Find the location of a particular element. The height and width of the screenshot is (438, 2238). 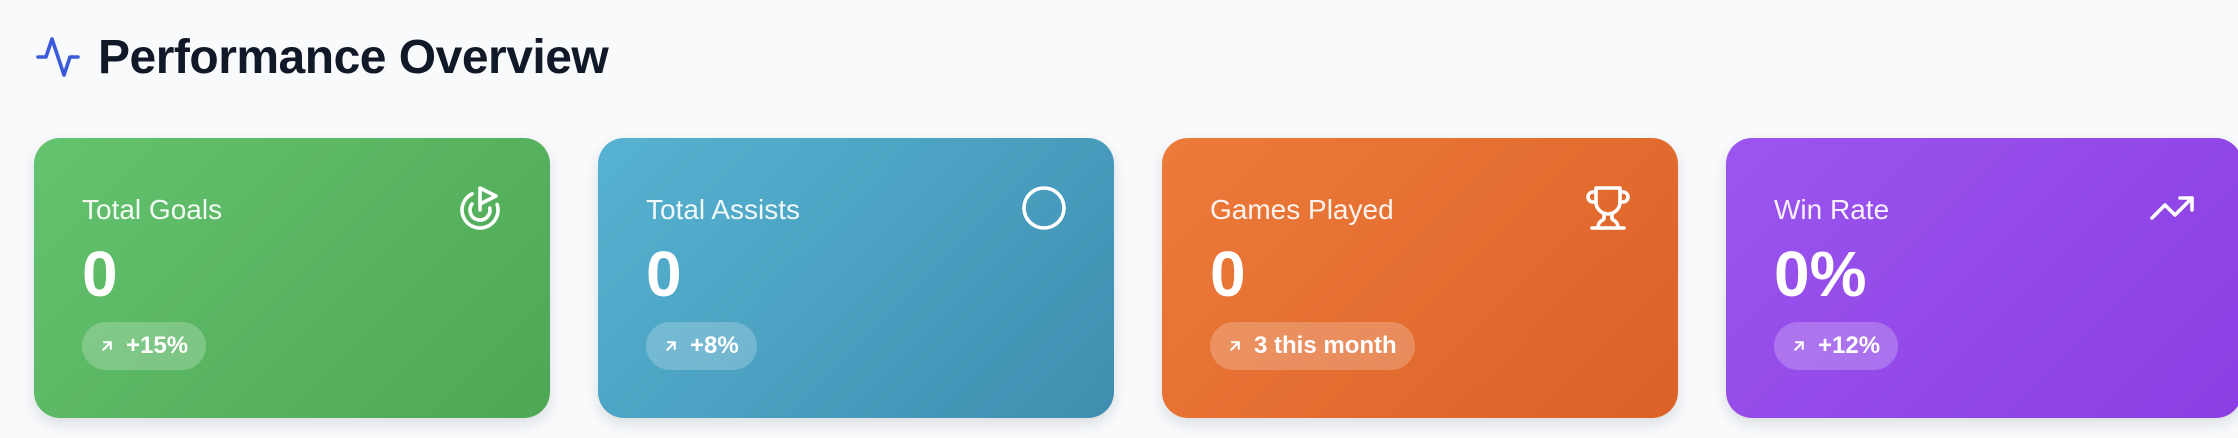

stat-card-label: Total Assists is located at coordinates (723, 209).